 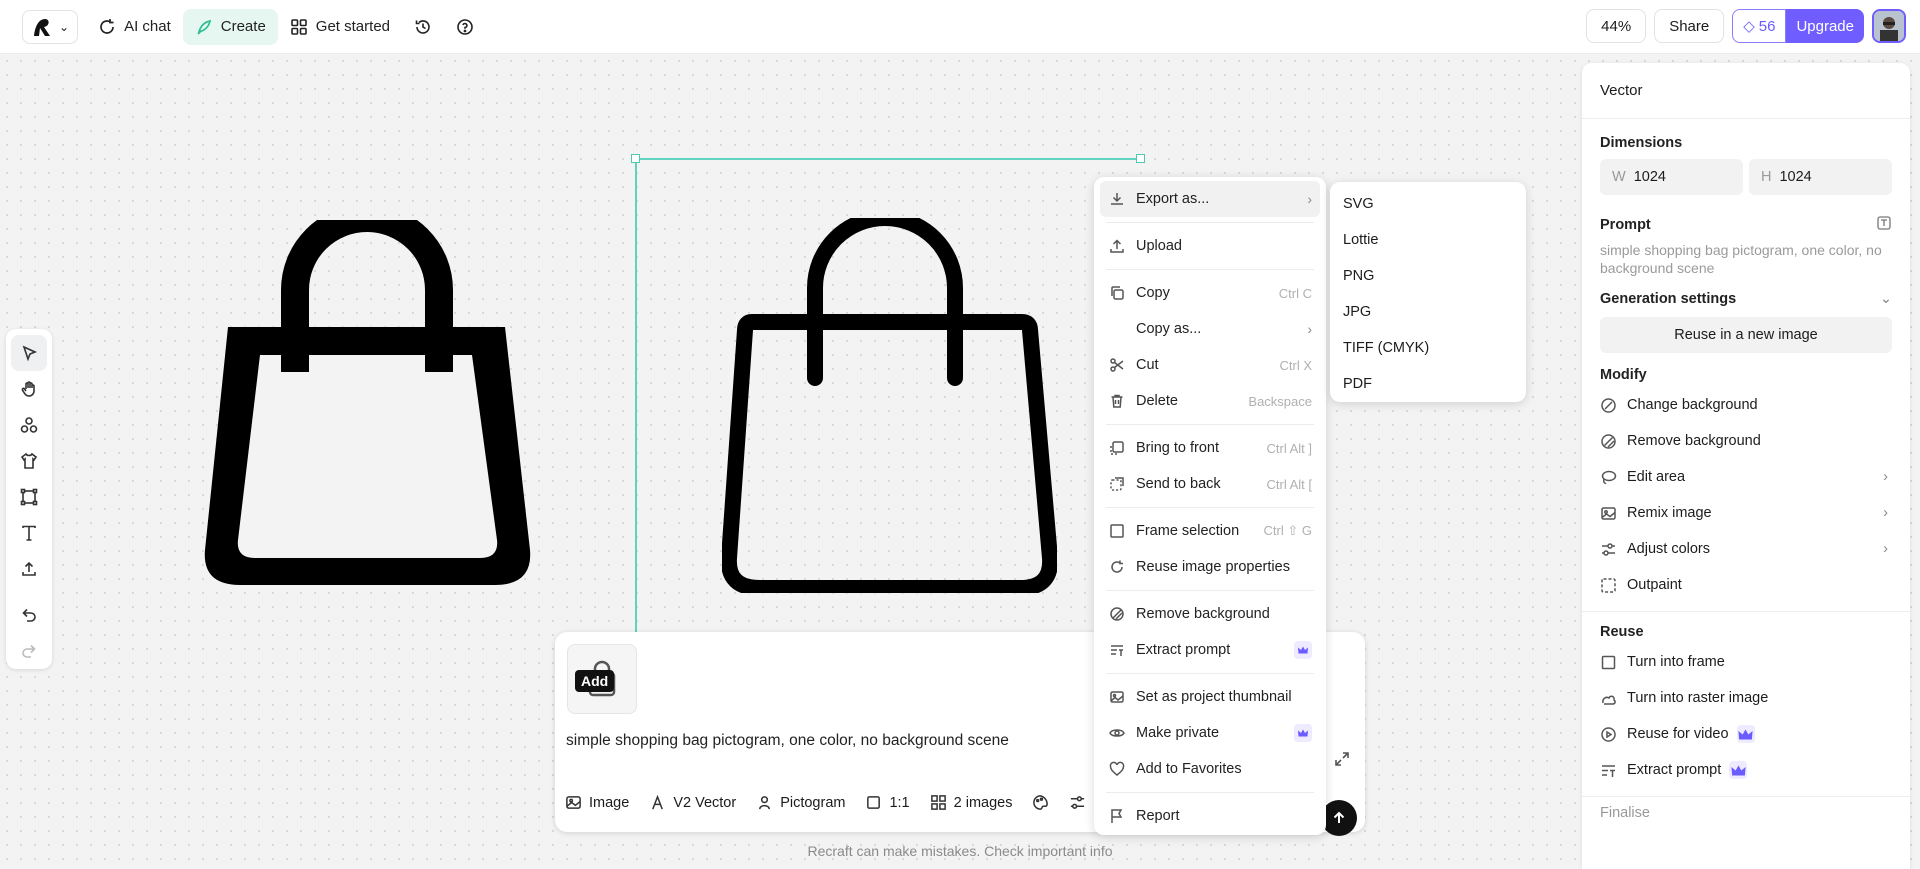 I want to click on prompt-options: Image V2 Vector Pictogram 1:1 2 images, so click(x=825, y=802).